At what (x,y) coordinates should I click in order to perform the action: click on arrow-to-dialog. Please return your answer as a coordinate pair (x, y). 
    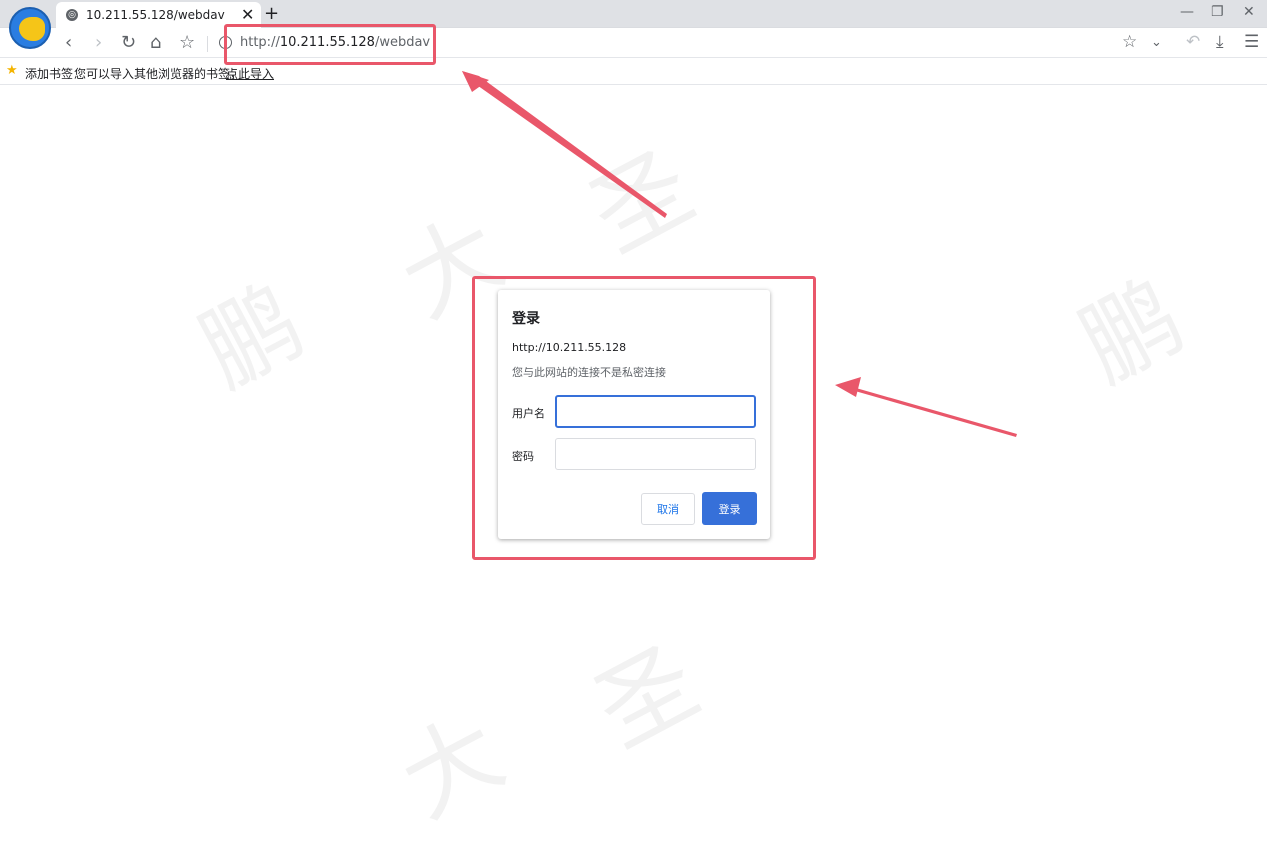
    Looking at the image, I should click on (932, 411).